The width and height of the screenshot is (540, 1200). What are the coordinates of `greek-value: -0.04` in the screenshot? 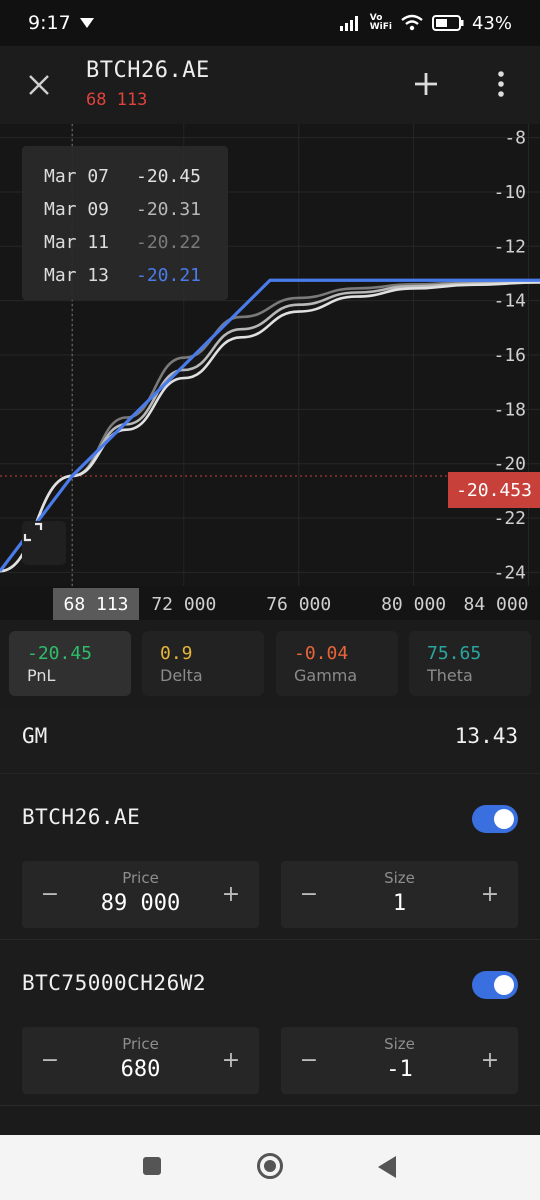 It's located at (321, 653).